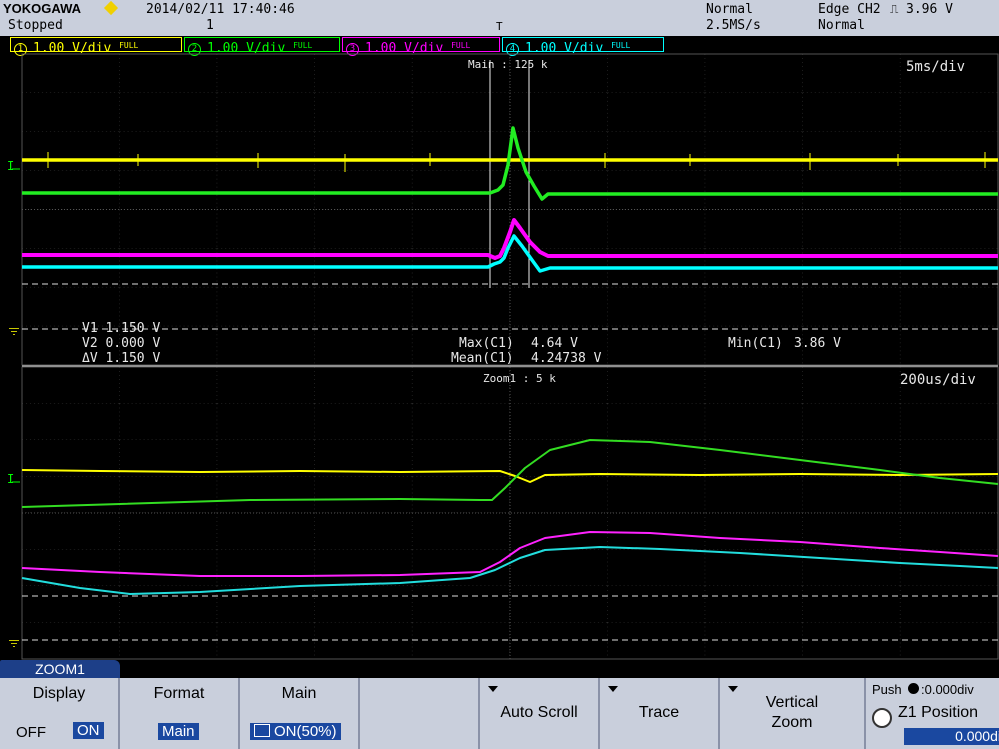  I want to click on cursor-v2-readout: V2 0.000 V, so click(121, 343).